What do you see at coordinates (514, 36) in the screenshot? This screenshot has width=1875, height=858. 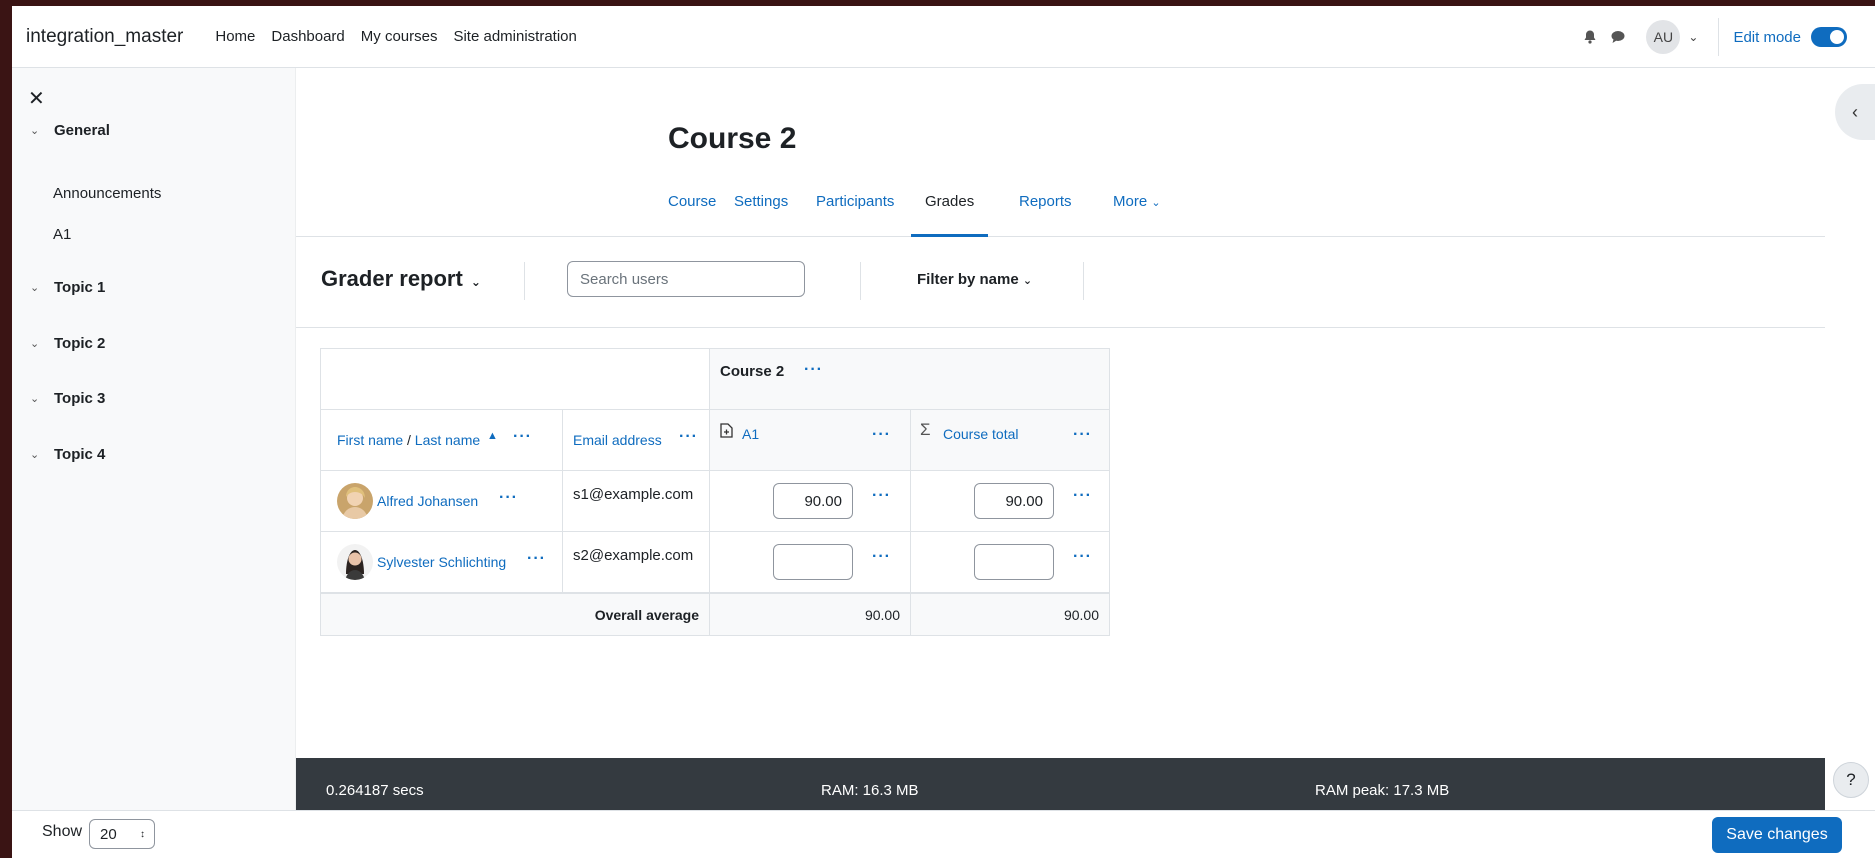 I see `nav-site-administration: Site administration` at bounding box center [514, 36].